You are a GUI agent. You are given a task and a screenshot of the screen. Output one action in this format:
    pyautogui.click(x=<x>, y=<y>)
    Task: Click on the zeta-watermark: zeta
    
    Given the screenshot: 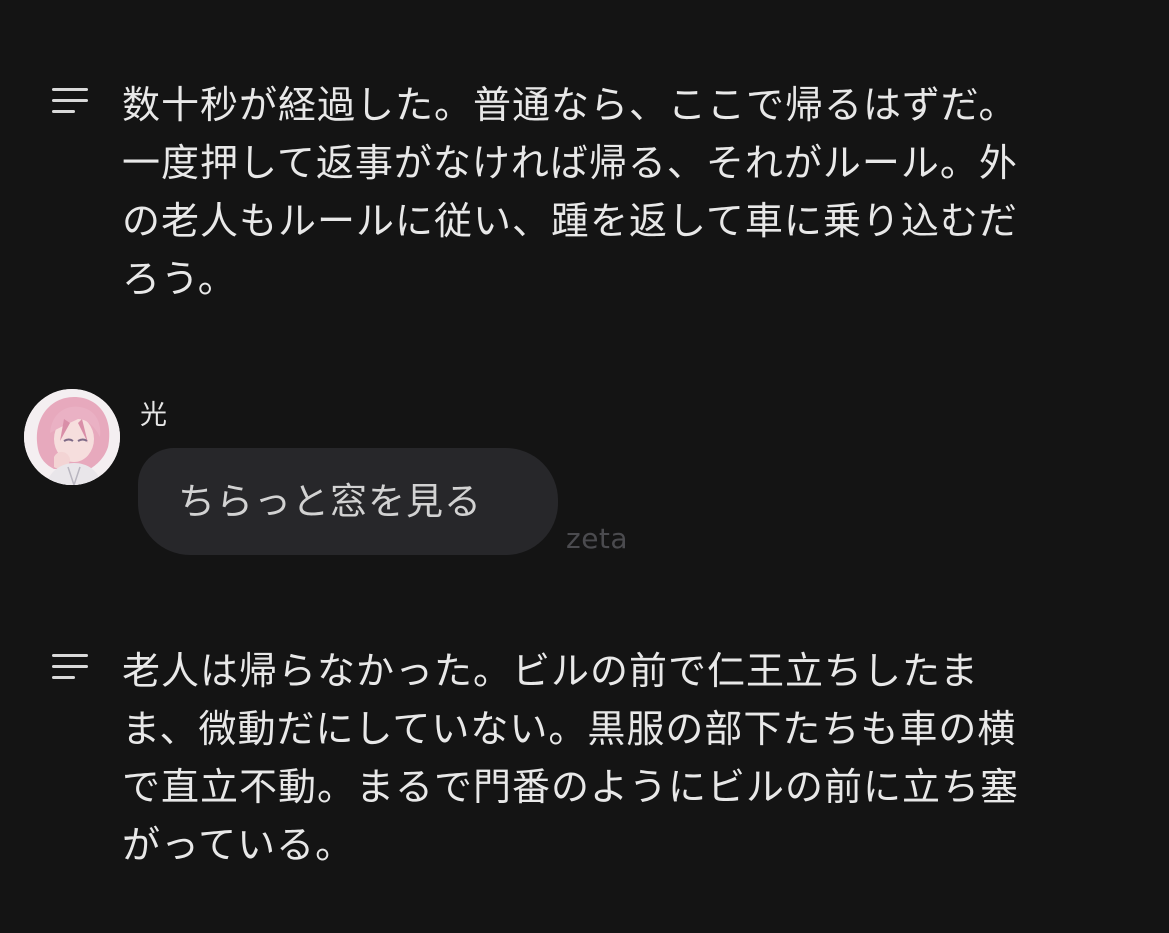 What is the action you would take?
    pyautogui.click(x=597, y=538)
    